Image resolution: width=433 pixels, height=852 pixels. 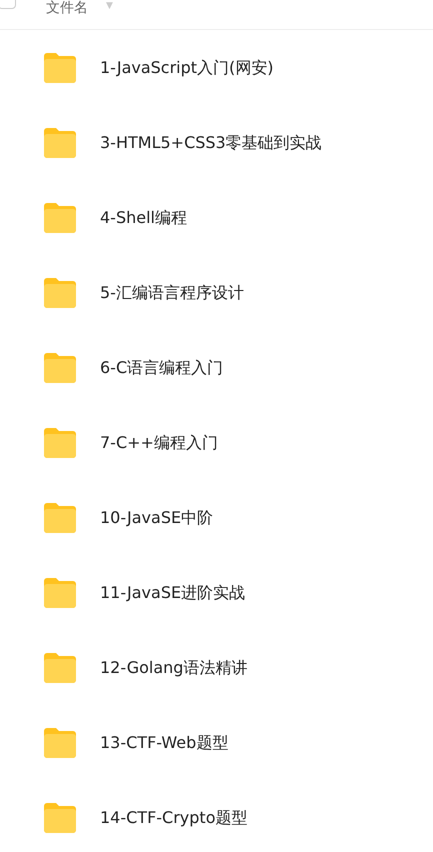 I want to click on column-header: 文件名, so click(x=67, y=8).